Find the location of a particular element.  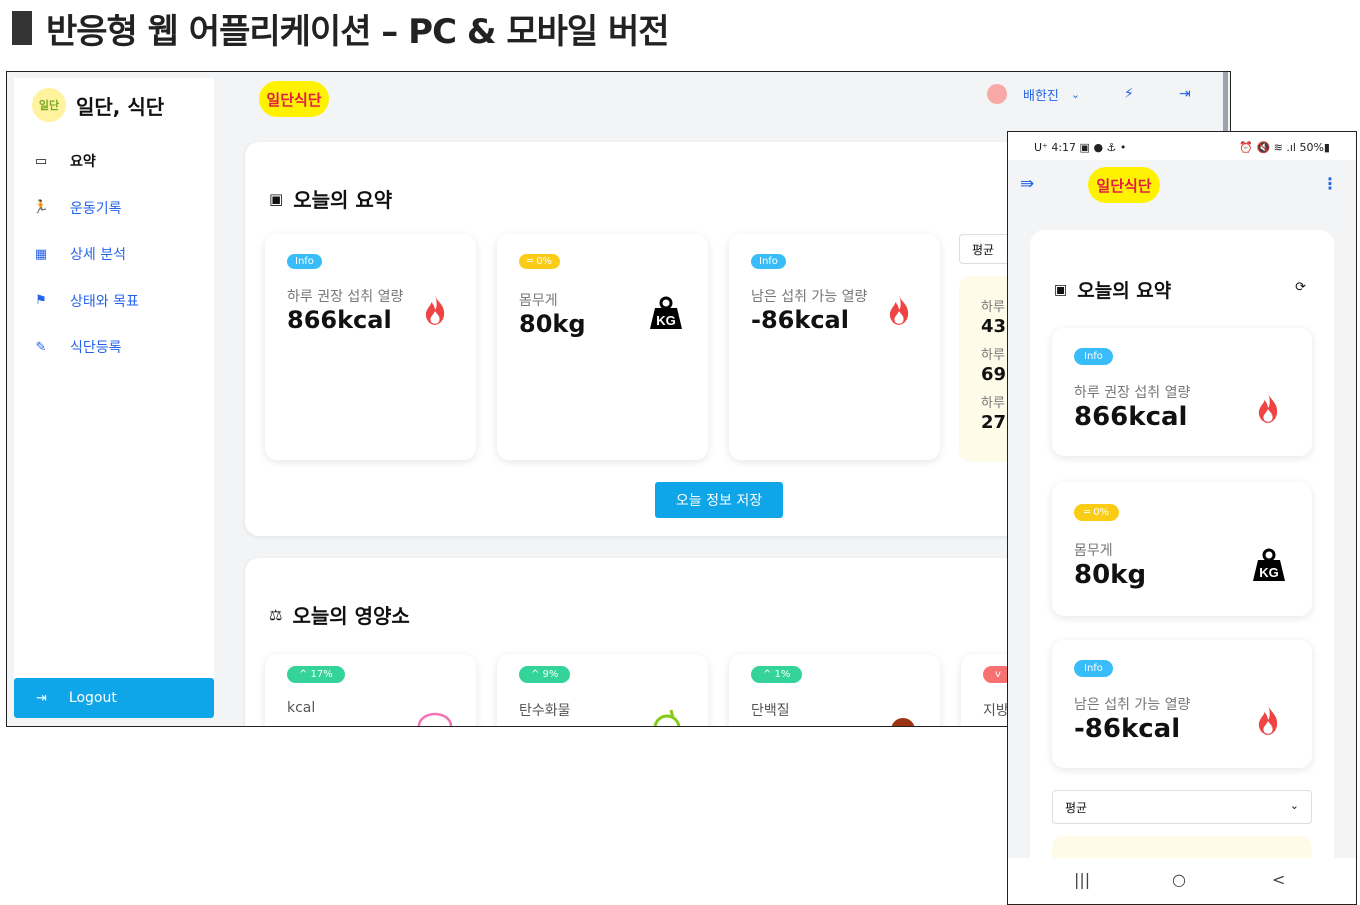

meat-icon is located at coordinates (903, 722).